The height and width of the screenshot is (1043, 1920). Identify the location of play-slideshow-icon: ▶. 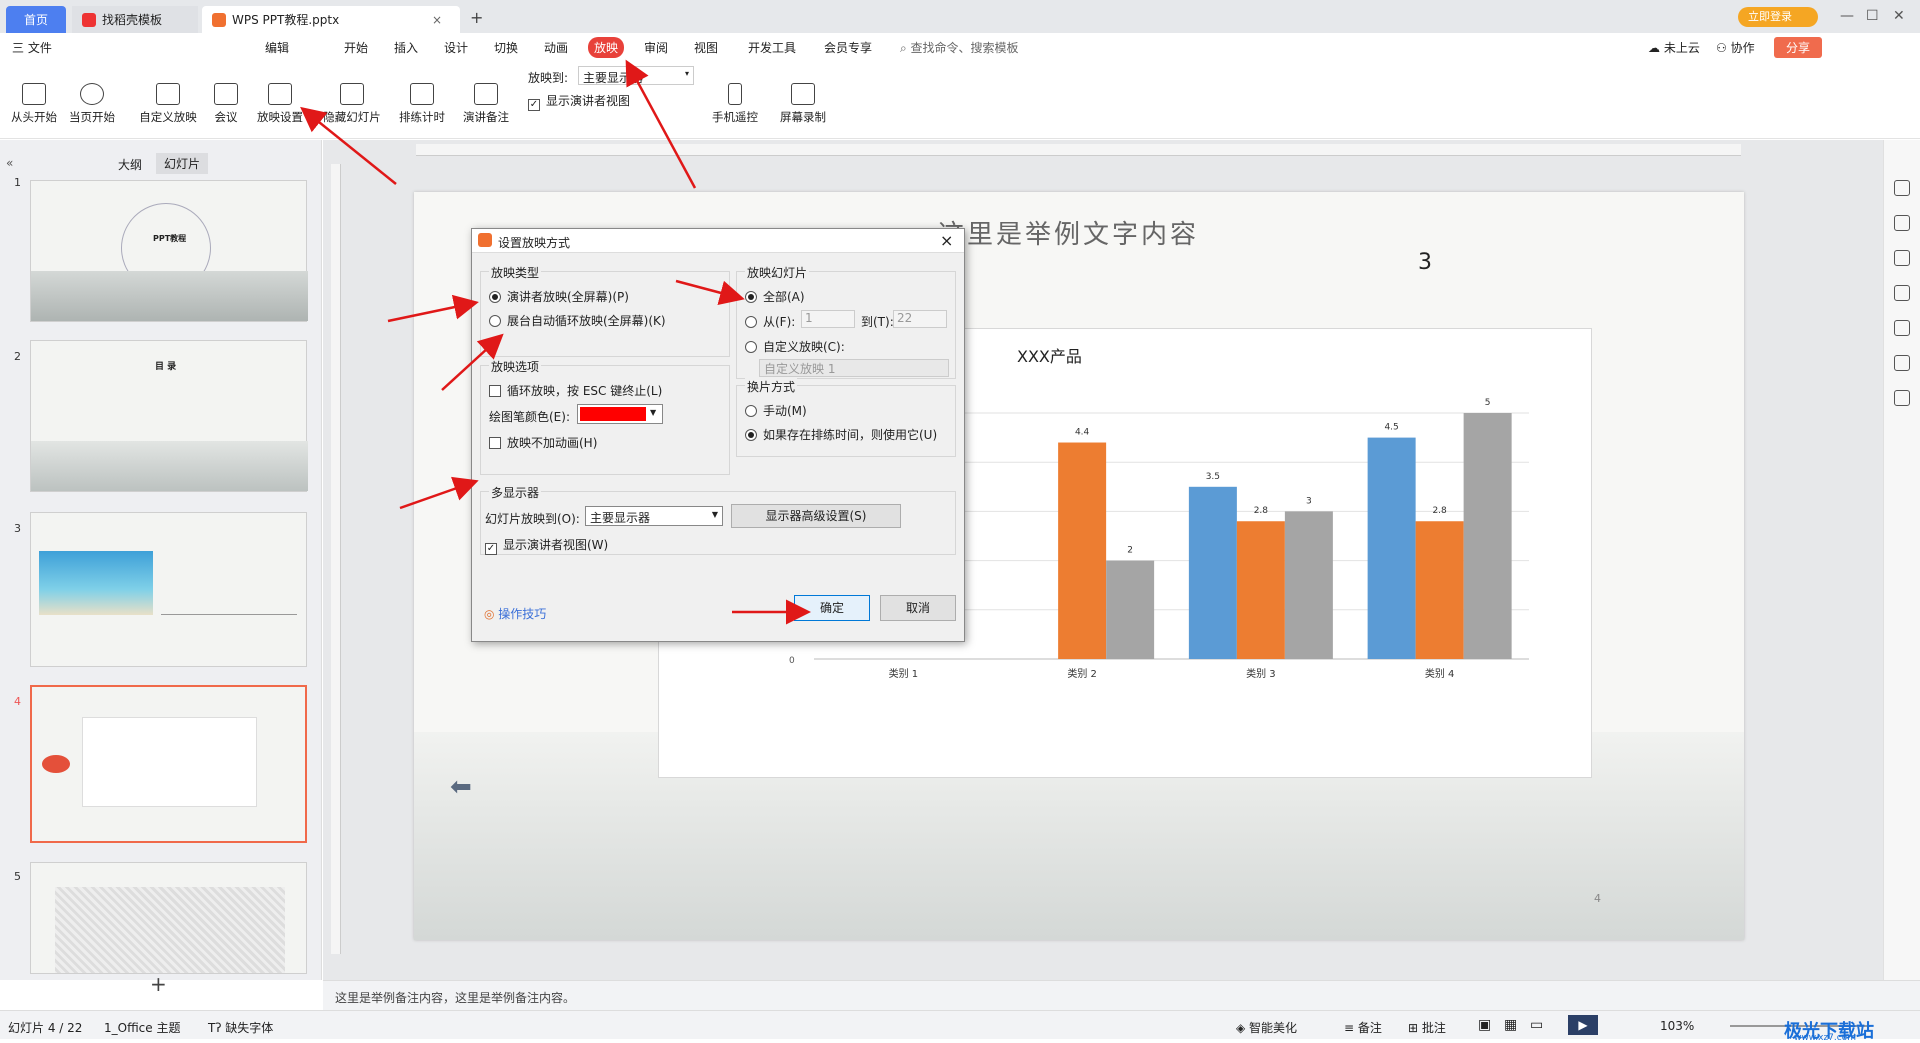
(1583, 1025).